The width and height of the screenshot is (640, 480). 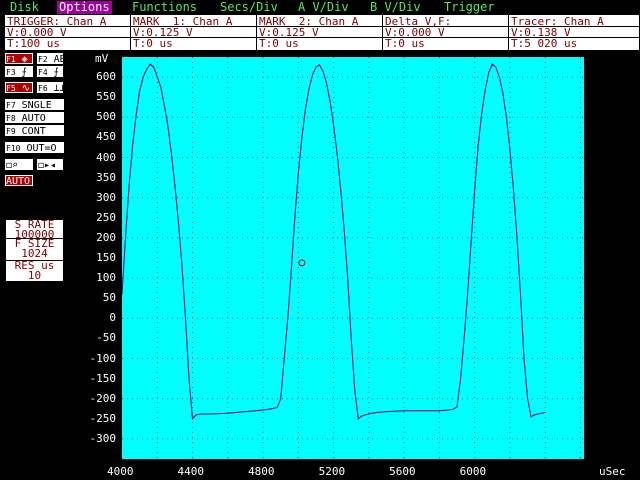 What do you see at coordinates (34, 131) in the screenshot?
I see `function-key-f9: F9 CONT` at bounding box center [34, 131].